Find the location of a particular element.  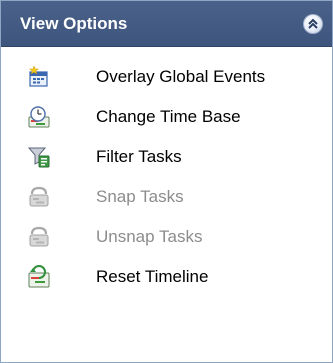

snap-tasks-icon is located at coordinates (39, 197).